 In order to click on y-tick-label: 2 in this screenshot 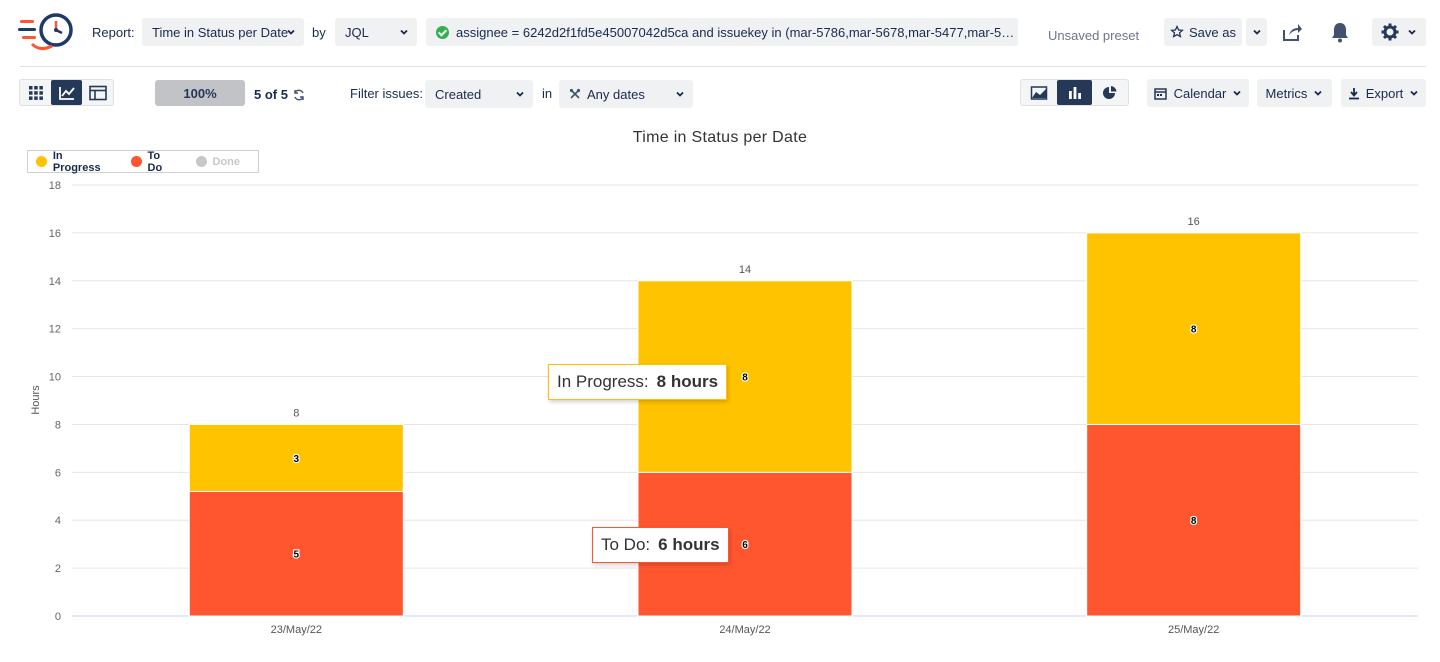, I will do `click(58, 569)`.